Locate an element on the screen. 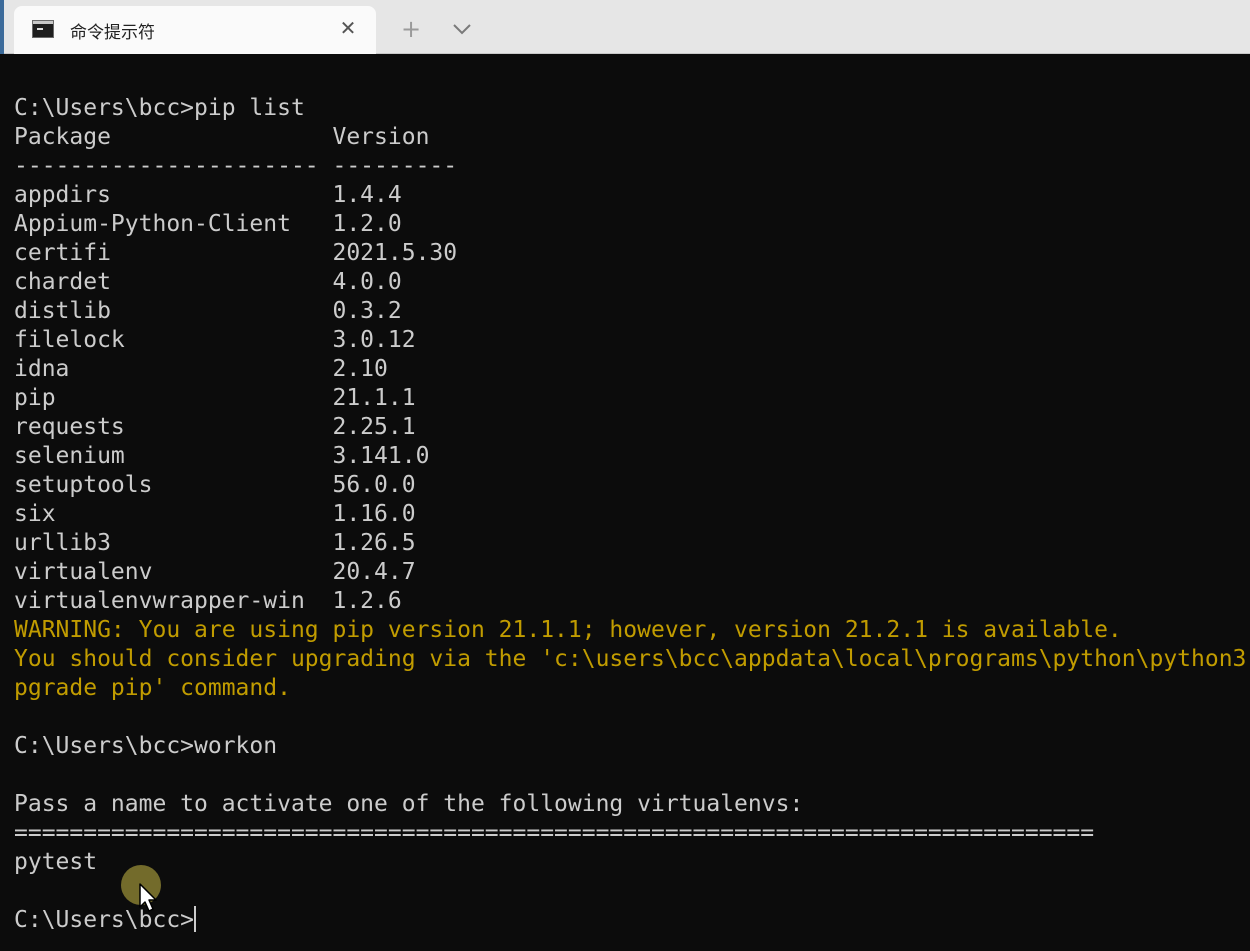 This screenshot has height=951, width=1250. output-line: requests 2.25.1 is located at coordinates (215, 427).